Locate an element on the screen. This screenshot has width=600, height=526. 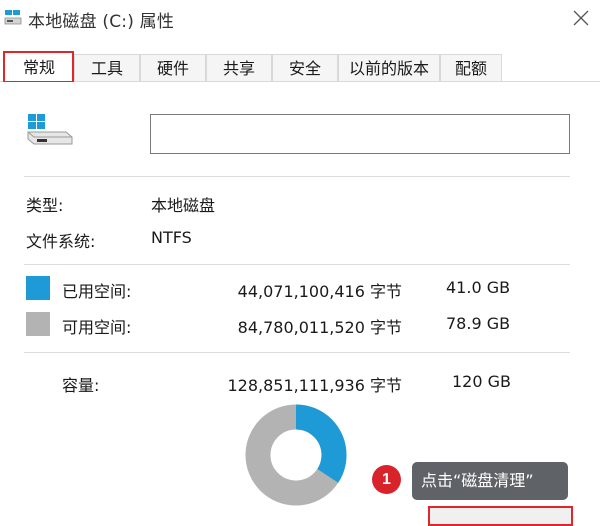
filesystem-value: NTFS is located at coordinates (171, 237).